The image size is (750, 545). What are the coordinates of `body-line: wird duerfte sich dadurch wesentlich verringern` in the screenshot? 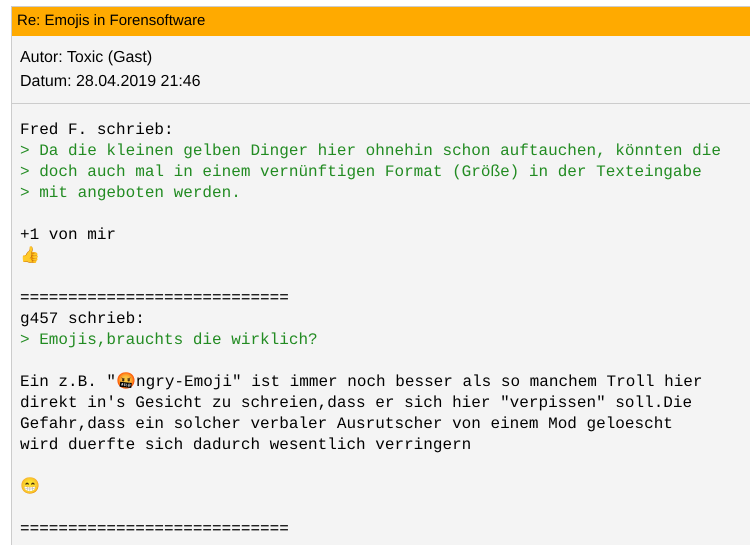 It's located at (246, 445).